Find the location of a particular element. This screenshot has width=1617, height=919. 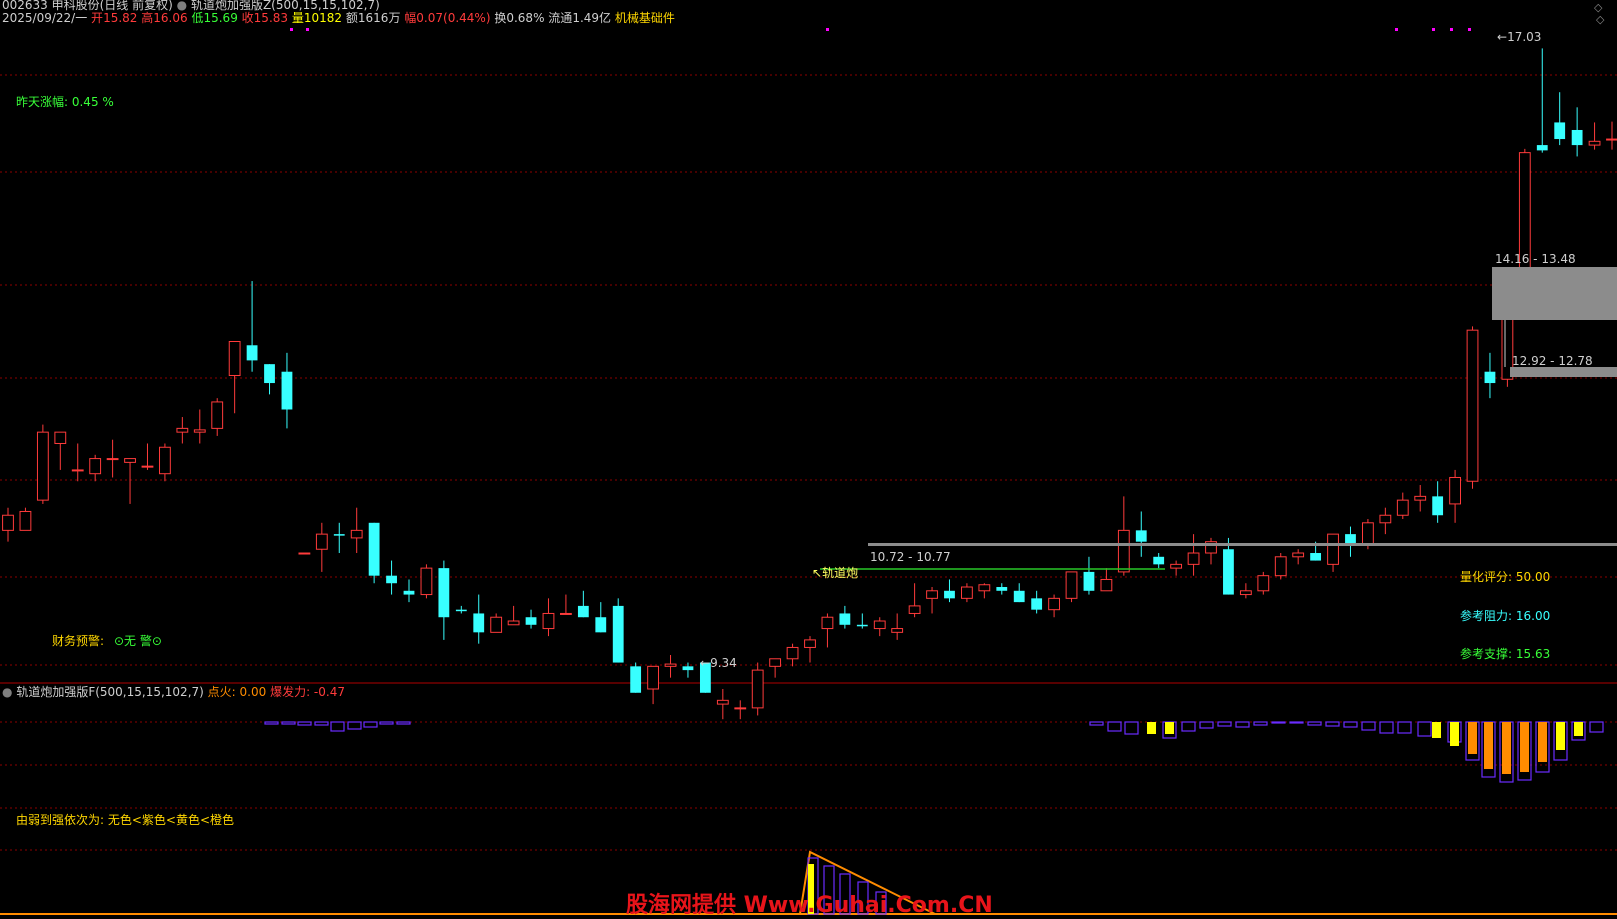

zone-upper-box is located at coordinates (1554, 293).